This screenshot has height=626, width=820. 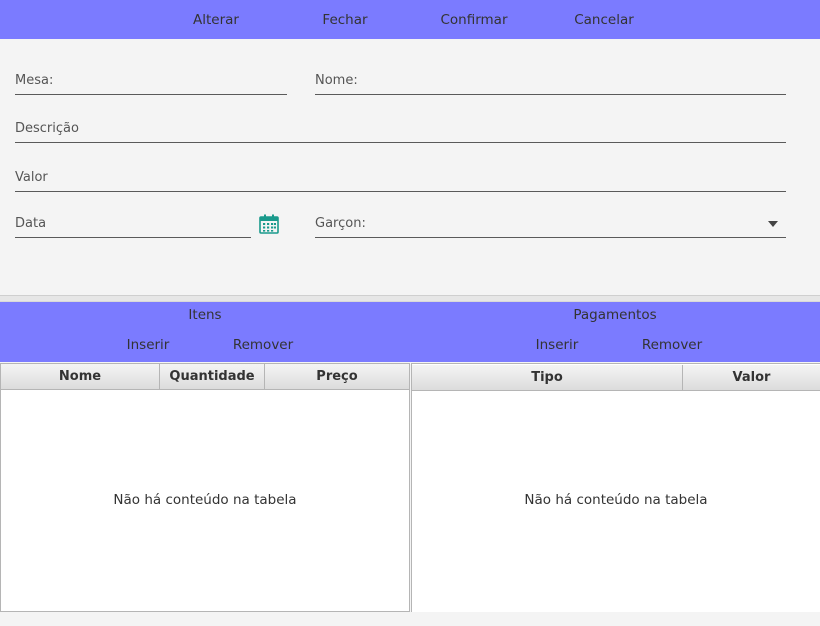 I want to click on garcom-select: Garçon:, so click(x=550, y=225).